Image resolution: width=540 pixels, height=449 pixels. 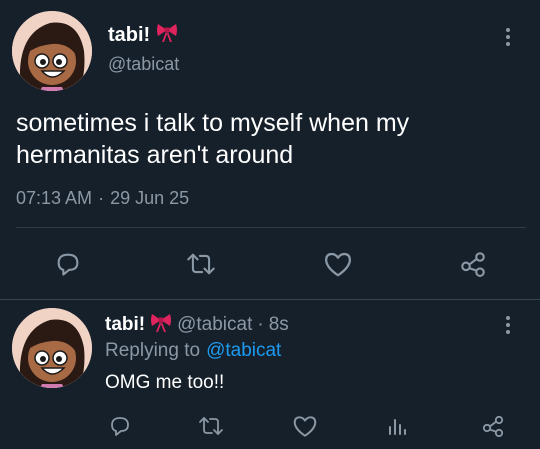 I want to click on handle: @tabicat, so click(x=143, y=64).